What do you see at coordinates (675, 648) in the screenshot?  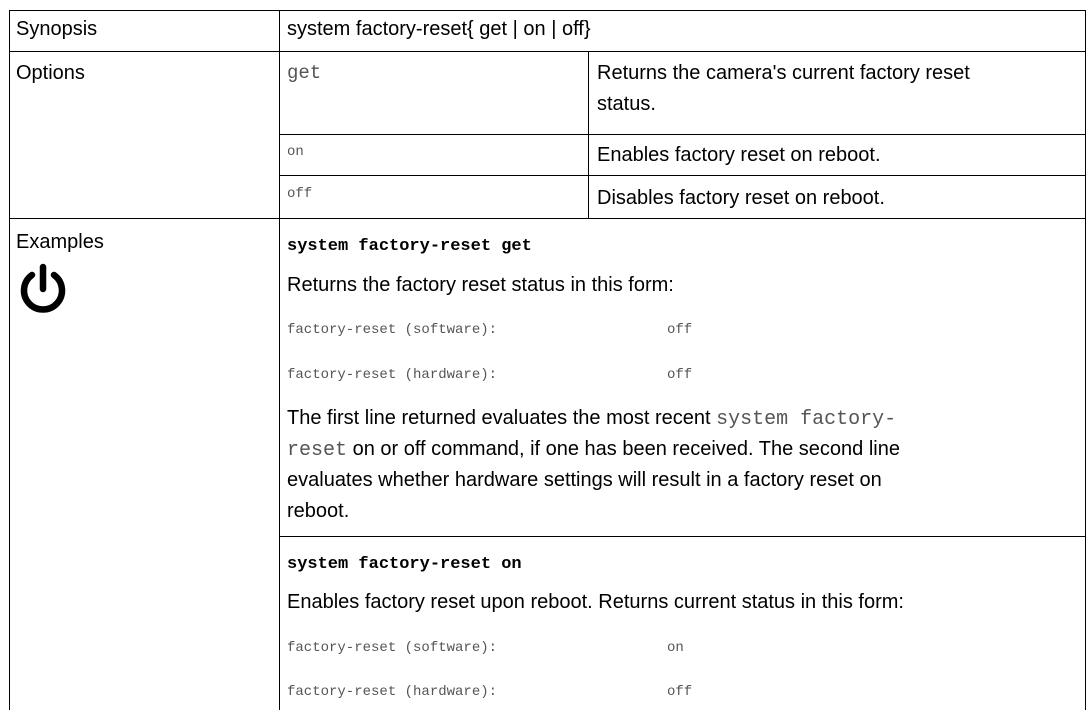 I see `output-line-value: on` at bounding box center [675, 648].